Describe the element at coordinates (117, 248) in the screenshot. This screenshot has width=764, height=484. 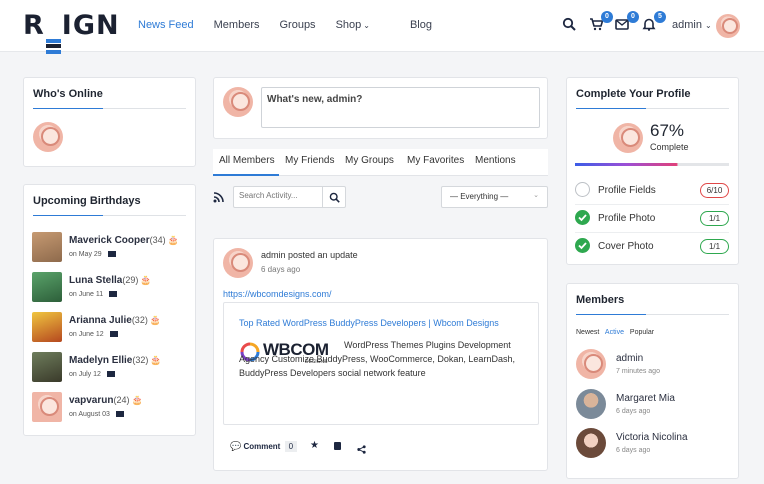
I see `birthday-item: Maverick Cooper(34) 🎂 on May 29` at that location.